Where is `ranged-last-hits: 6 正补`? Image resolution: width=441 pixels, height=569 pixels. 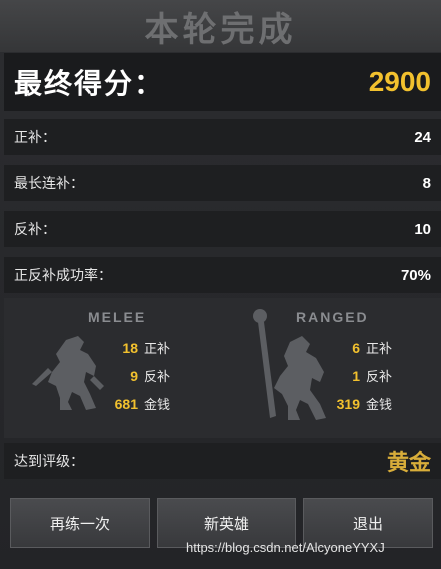 ranged-last-hits: 6 正补 is located at coordinates (356, 348).